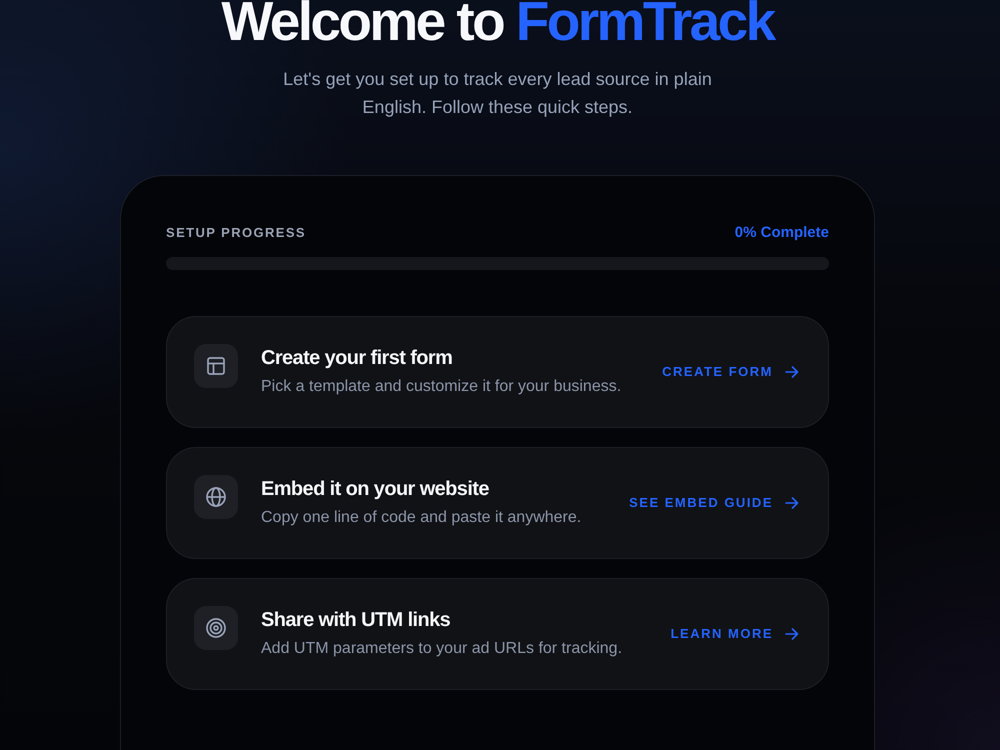  What do you see at coordinates (734, 633) in the screenshot?
I see `step-action-link: LEARN MORE` at bounding box center [734, 633].